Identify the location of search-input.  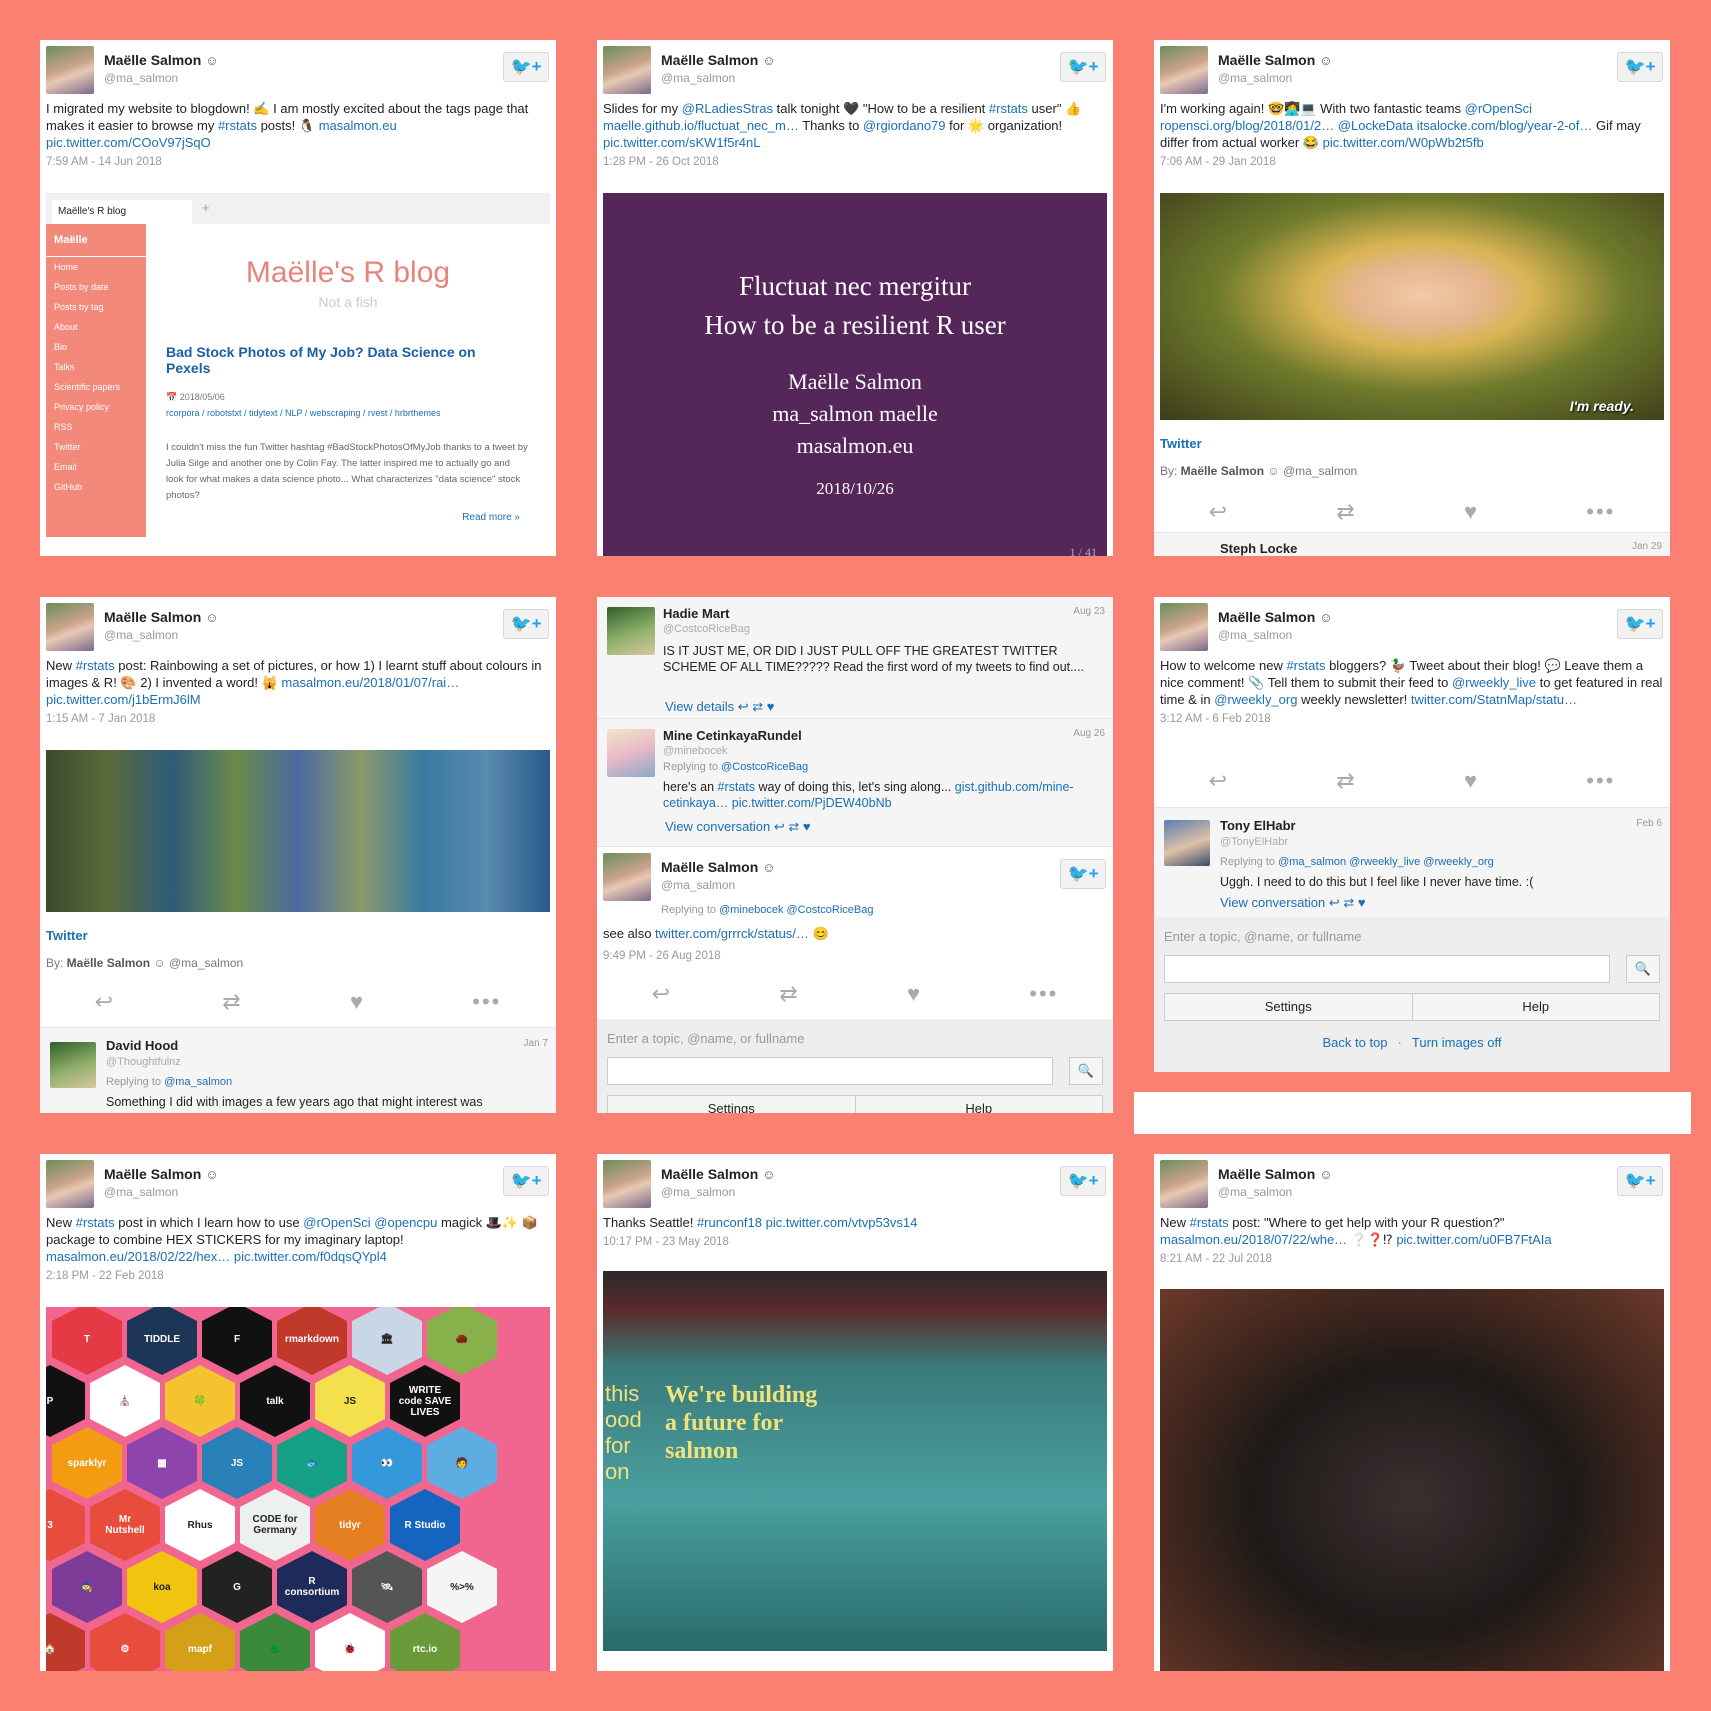
(830, 1071).